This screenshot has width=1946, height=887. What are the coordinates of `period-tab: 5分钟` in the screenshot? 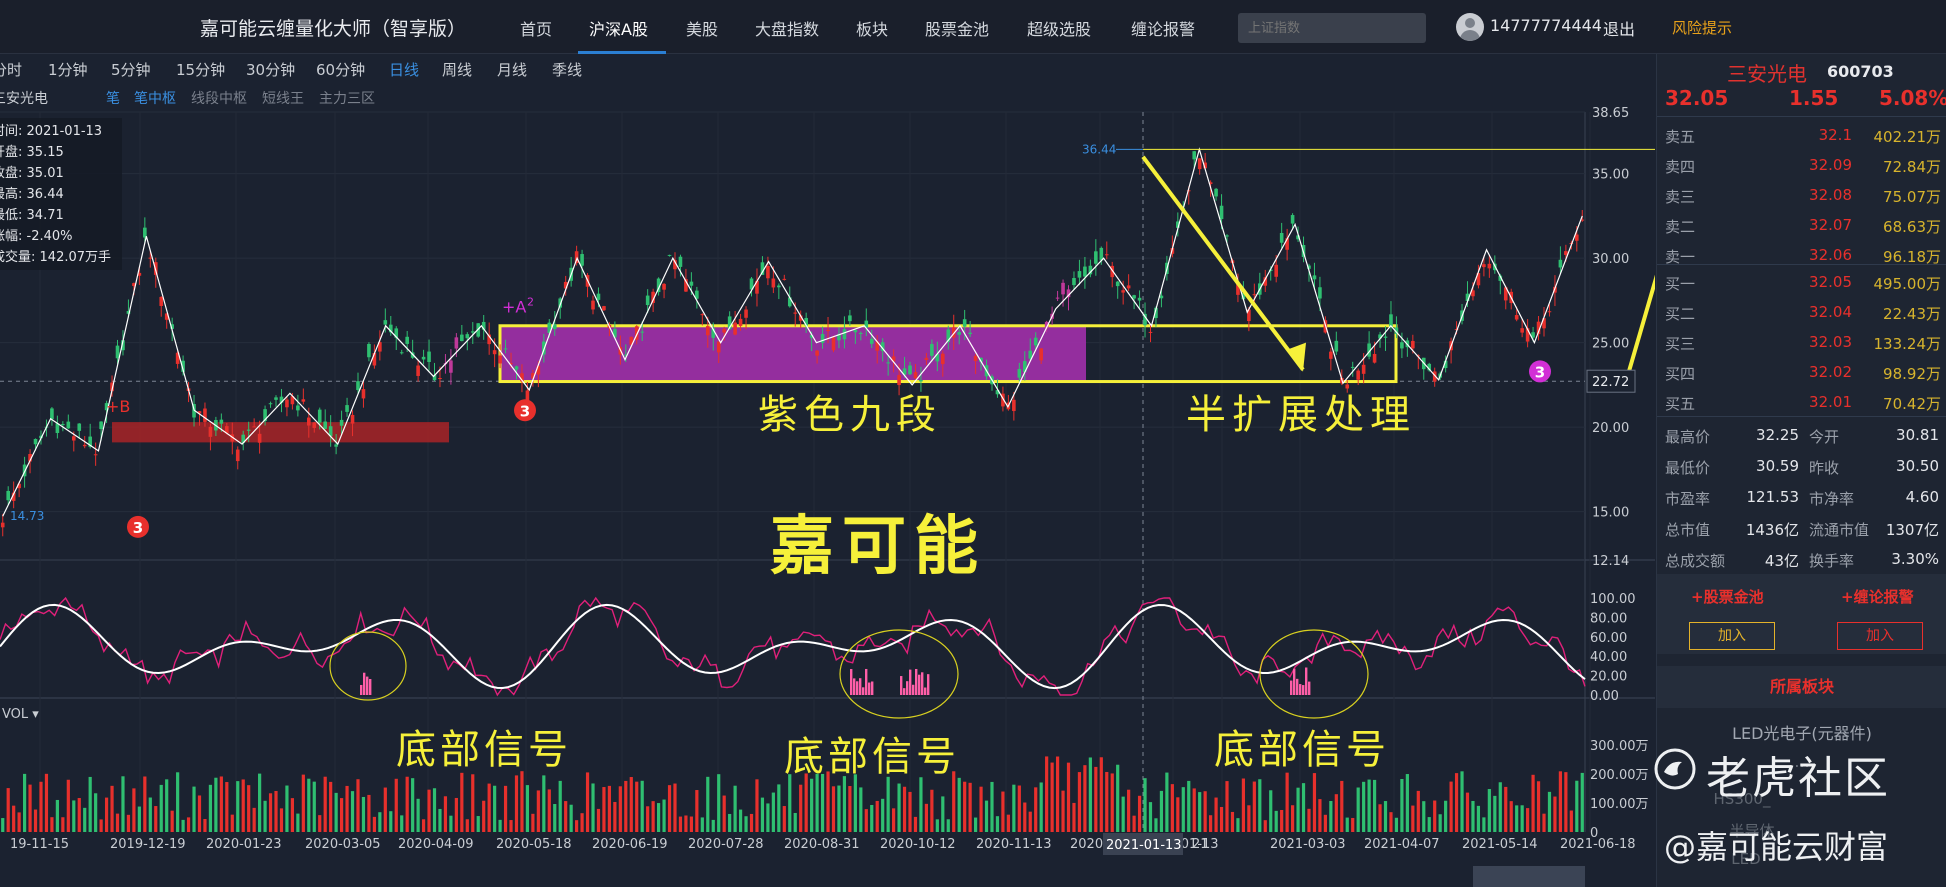 It's located at (131, 69).